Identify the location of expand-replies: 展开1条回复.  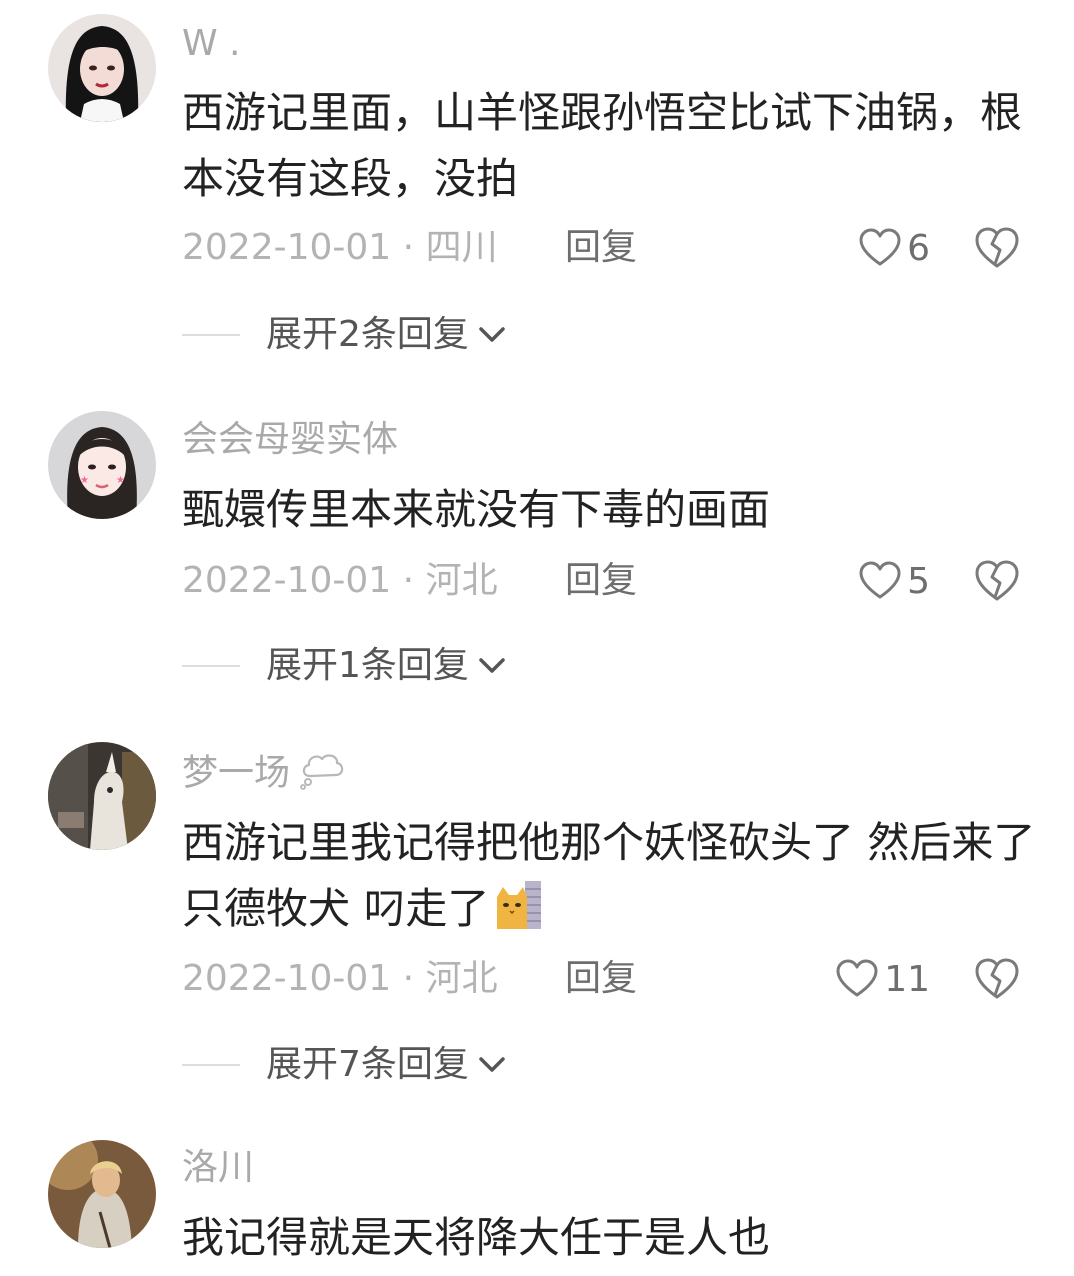
(344, 666).